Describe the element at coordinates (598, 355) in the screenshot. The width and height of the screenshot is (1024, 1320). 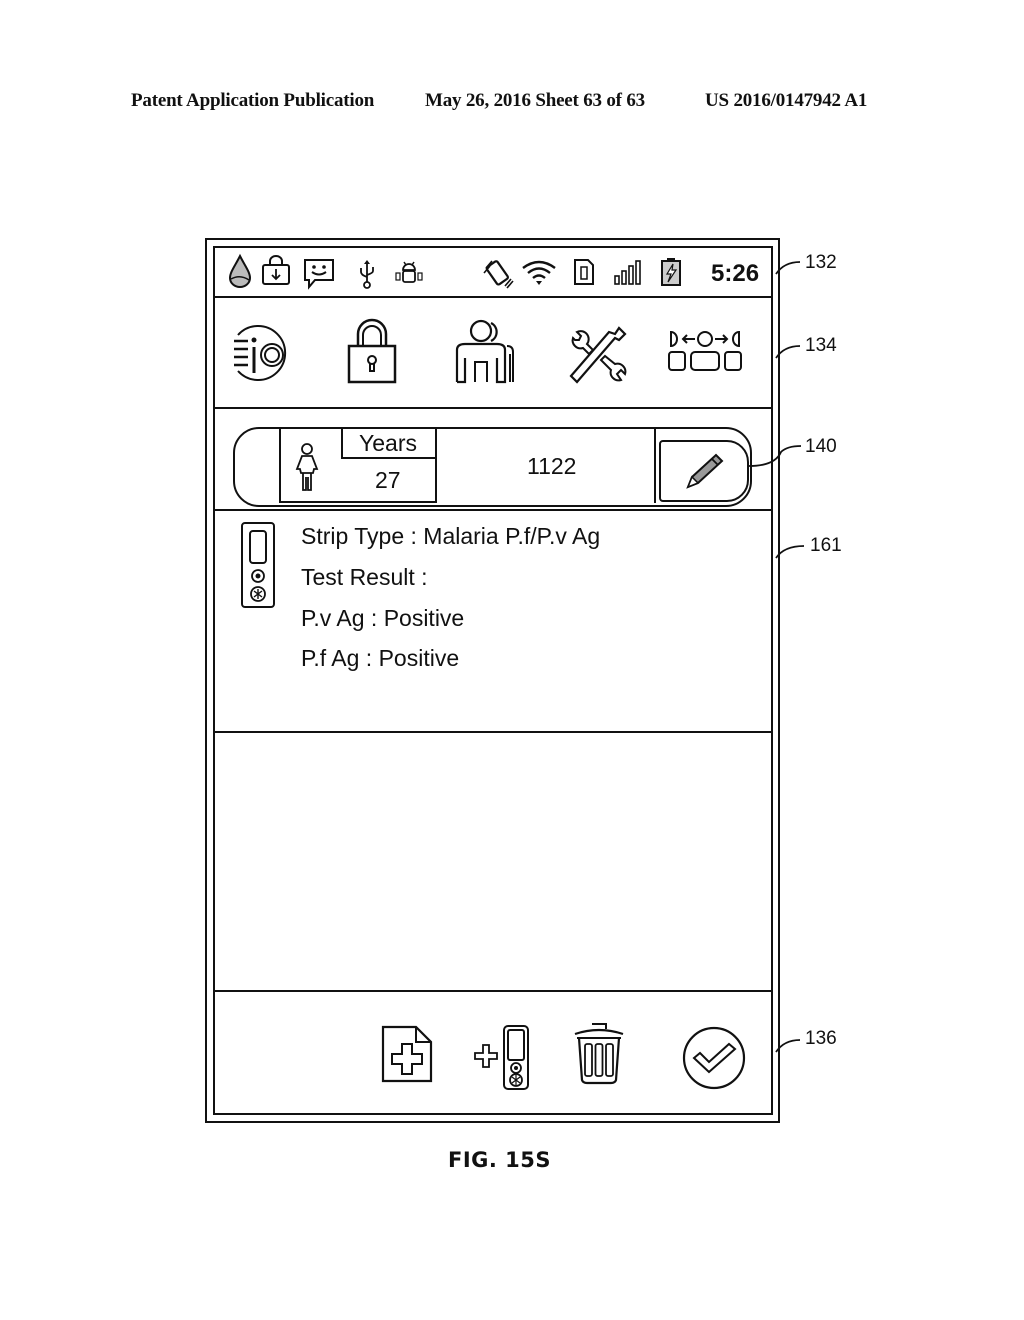
I see `wrench-screwdriver-icon` at that location.